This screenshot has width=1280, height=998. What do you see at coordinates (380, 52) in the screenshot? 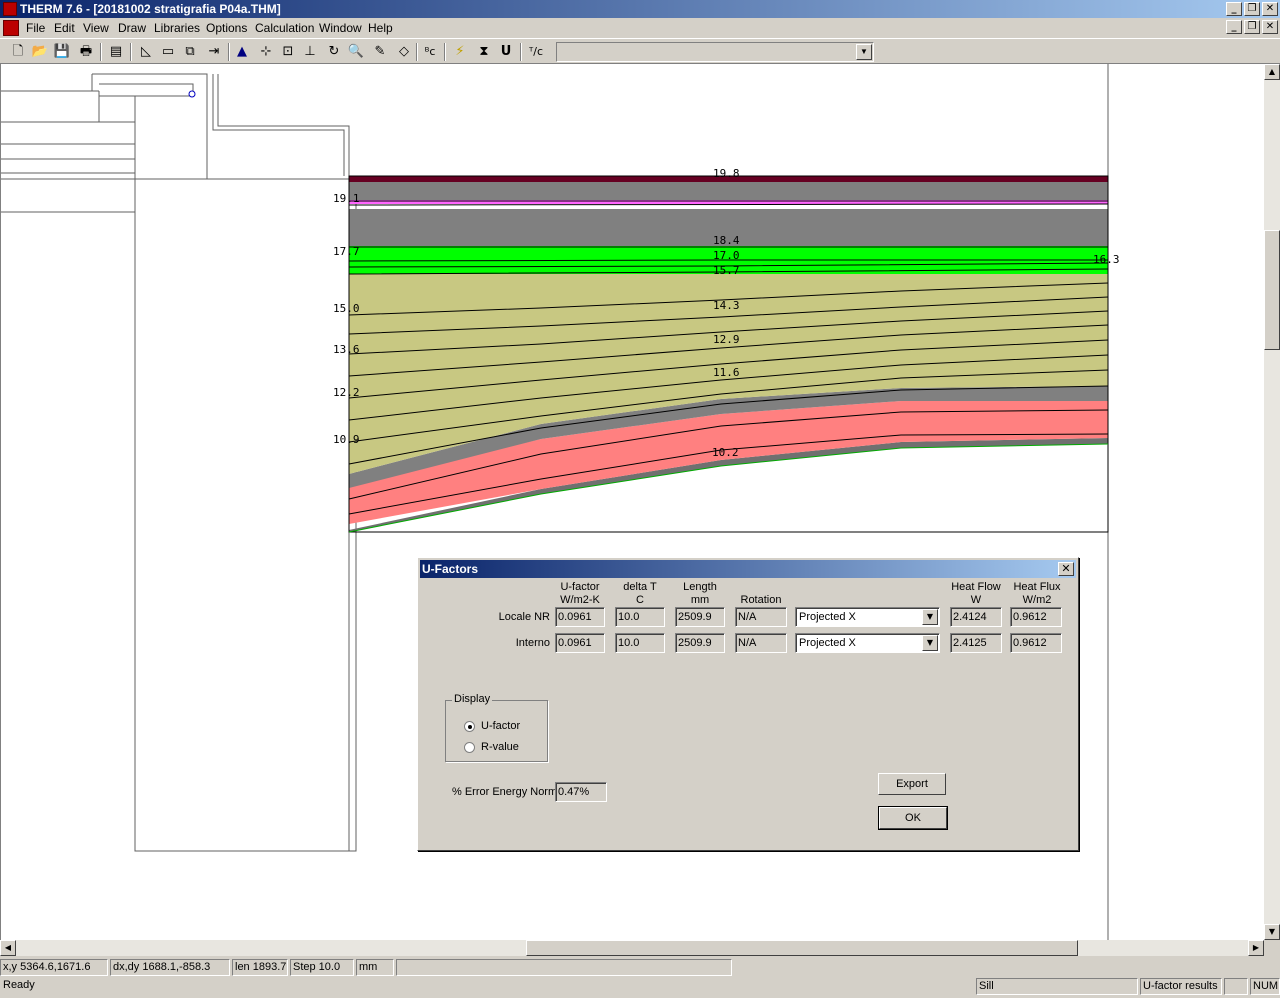
I see `pick-icon: ✎` at bounding box center [380, 52].